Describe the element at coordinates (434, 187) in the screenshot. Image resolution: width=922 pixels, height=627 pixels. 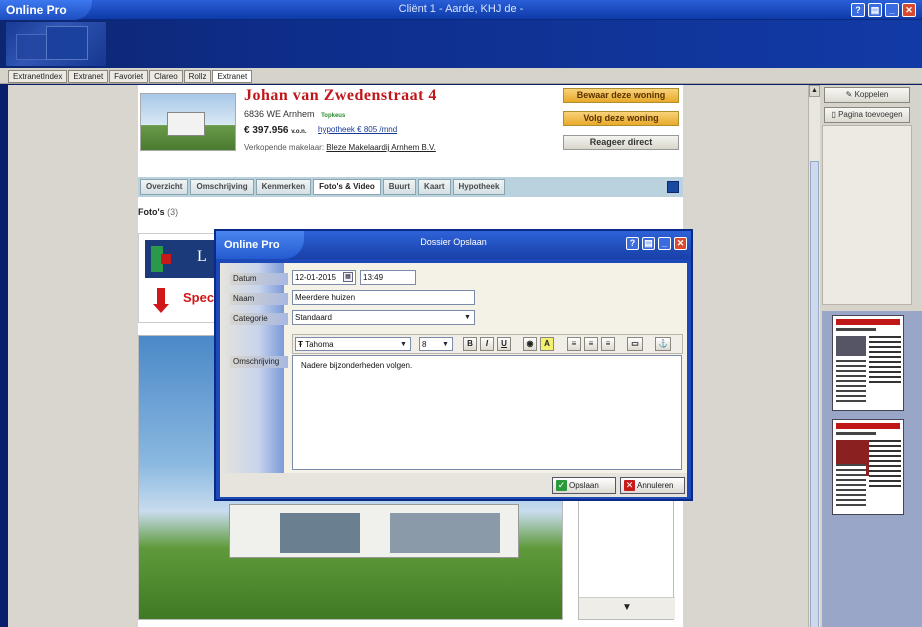
I see `navtab-kaart: Kaart` at that location.